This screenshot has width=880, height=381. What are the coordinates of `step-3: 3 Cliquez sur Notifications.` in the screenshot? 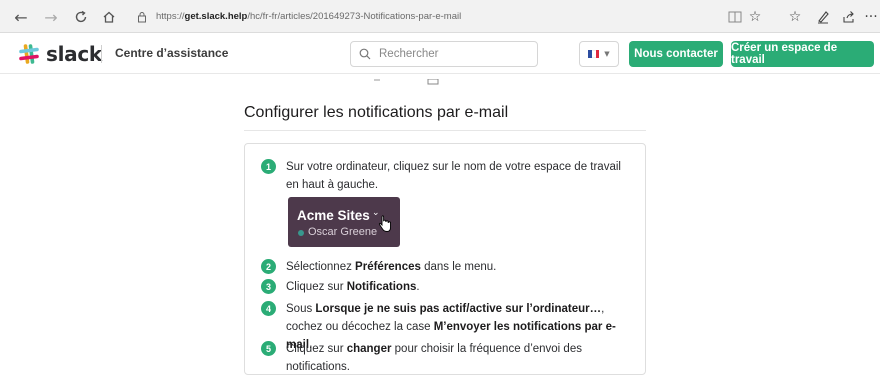 It's located at (447, 287).